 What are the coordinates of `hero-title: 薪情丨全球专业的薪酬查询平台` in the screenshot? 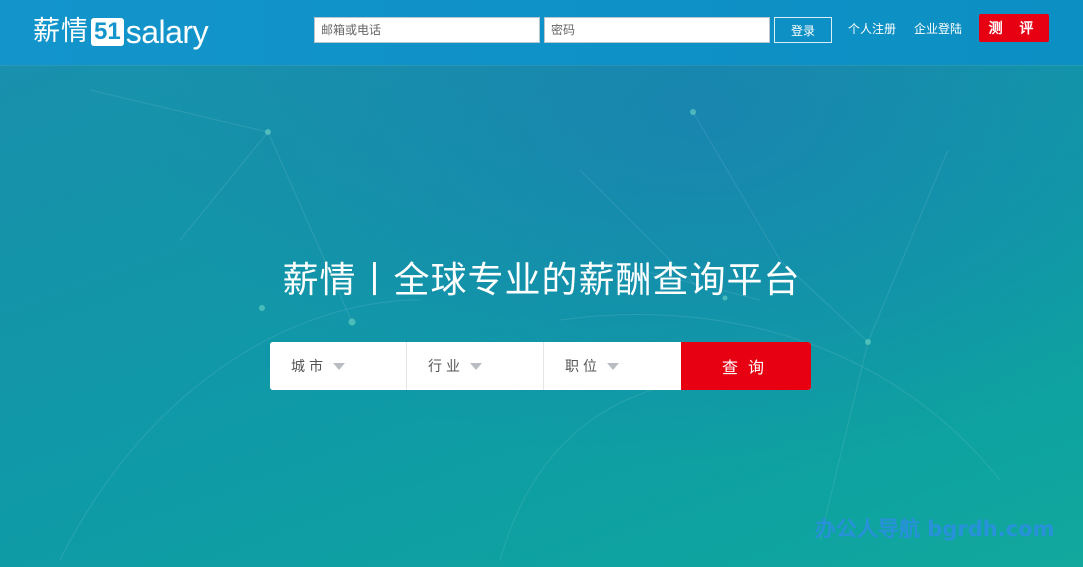 It's located at (541, 280).